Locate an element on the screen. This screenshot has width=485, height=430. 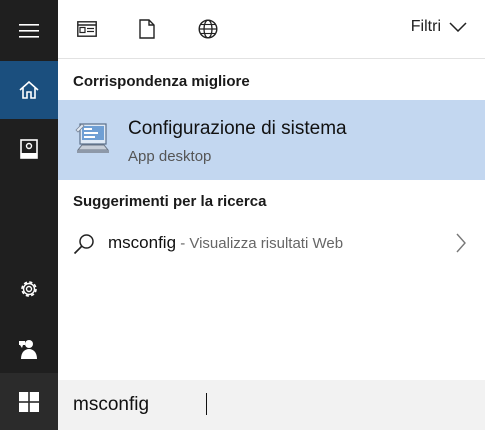
tab-documents is located at coordinates (147, 29).